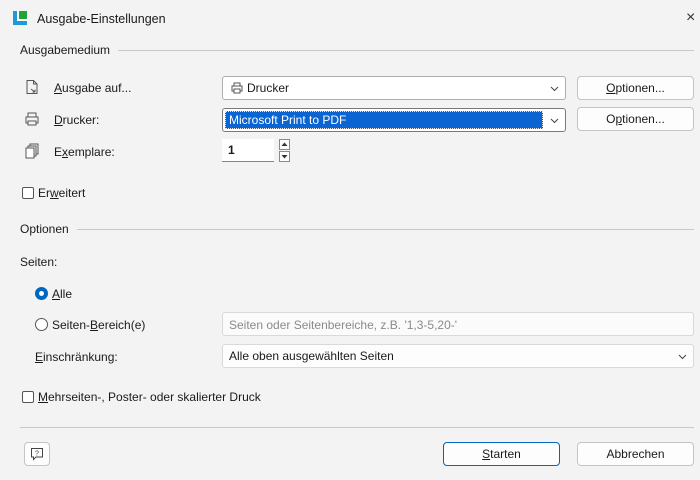  What do you see at coordinates (505, 454) in the screenshot?
I see `start-button-text: tarten` at bounding box center [505, 454].